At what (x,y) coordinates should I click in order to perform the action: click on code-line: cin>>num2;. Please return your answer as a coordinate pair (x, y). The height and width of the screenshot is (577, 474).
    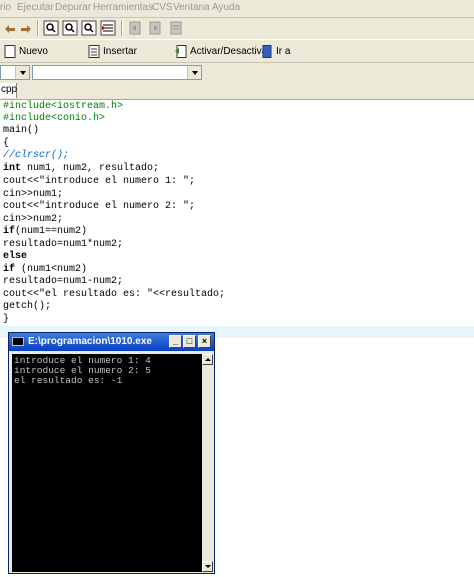
    Looking at the image, I should click on (33, 219).